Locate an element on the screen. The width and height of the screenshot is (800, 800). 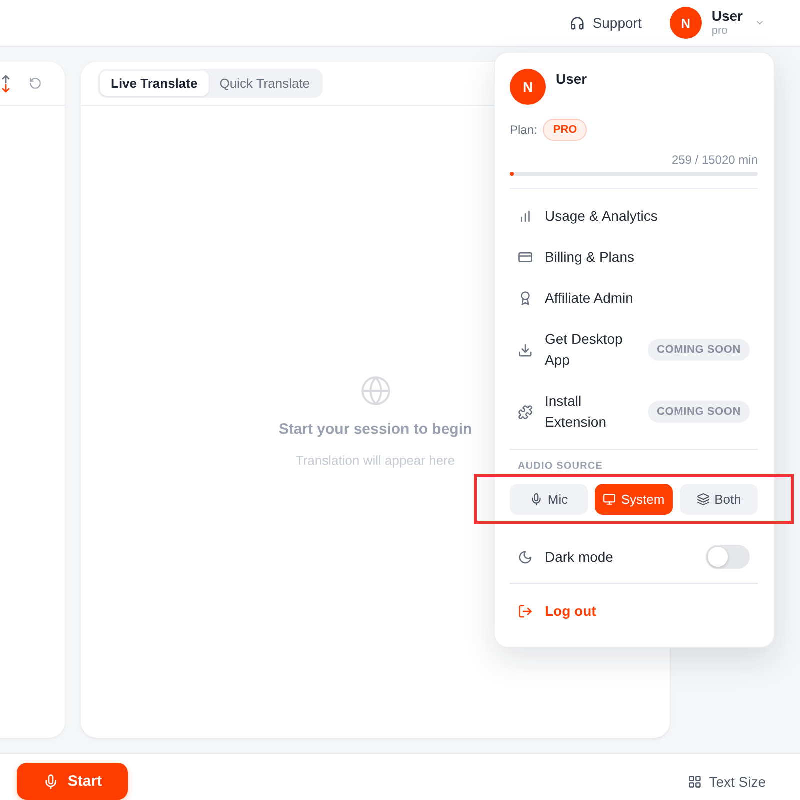
start-button: Start is located at coordinates (72, 781).